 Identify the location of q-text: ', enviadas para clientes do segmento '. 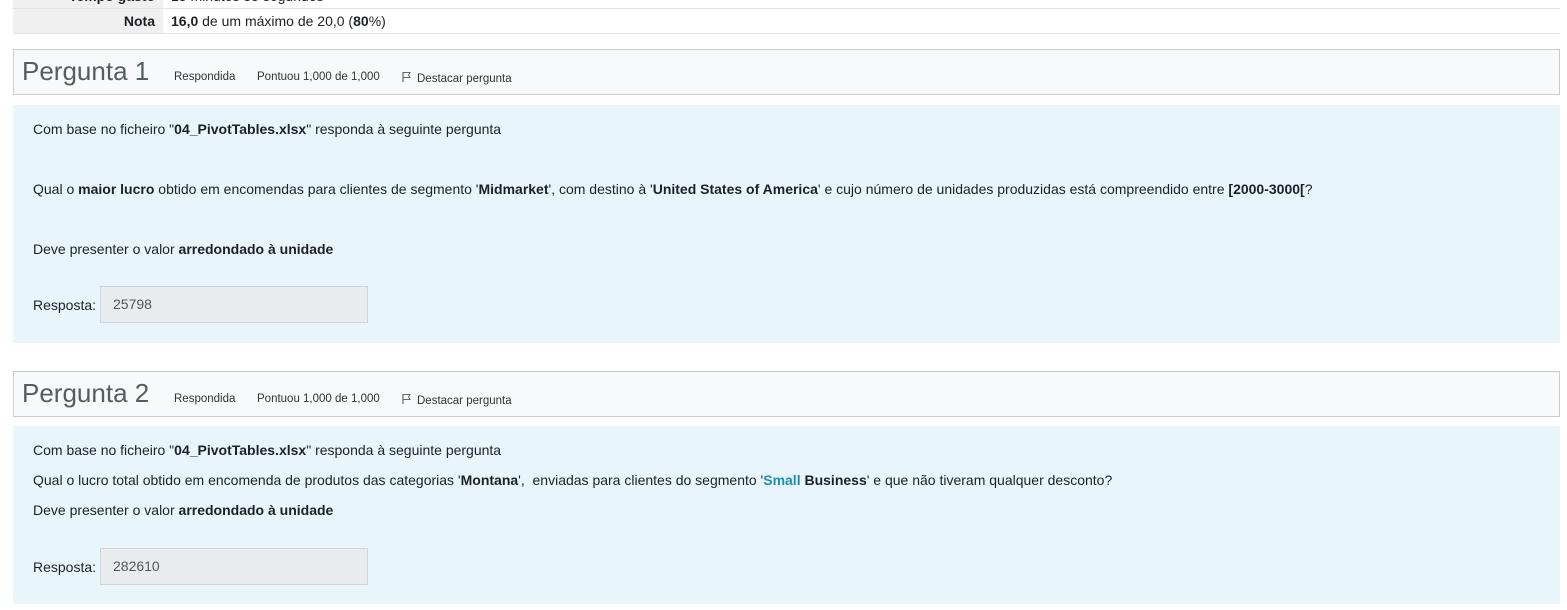
(641, 480).